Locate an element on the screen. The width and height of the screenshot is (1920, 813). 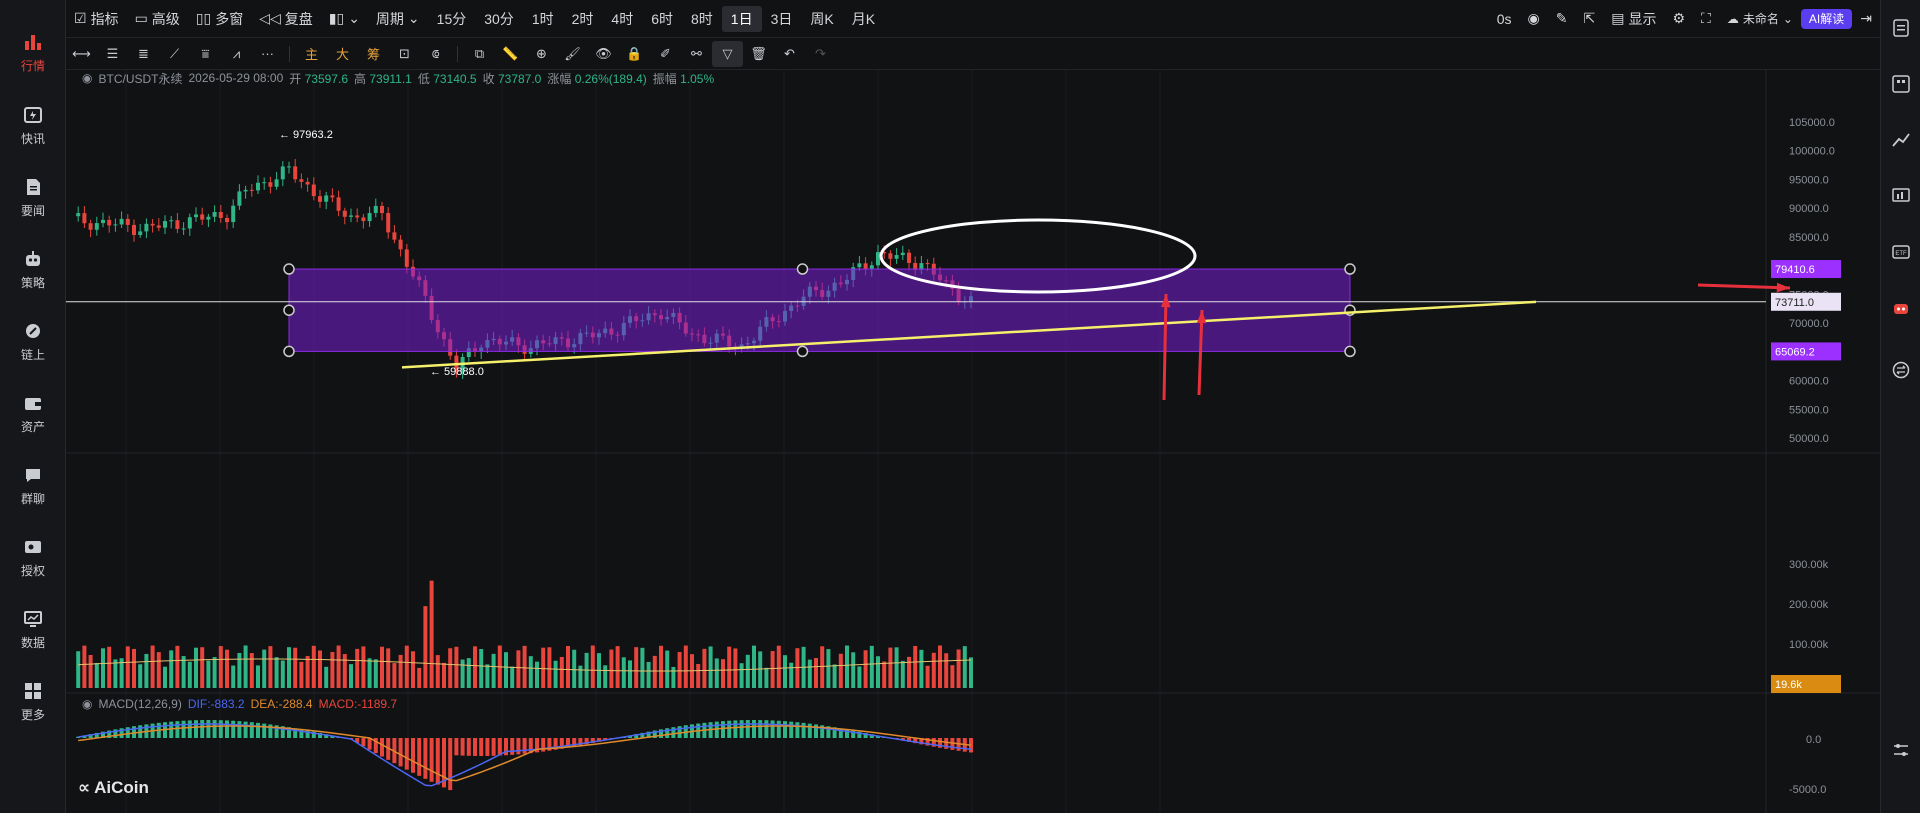
timeframe-tab: 30分 is located at coordinates (499, 19).